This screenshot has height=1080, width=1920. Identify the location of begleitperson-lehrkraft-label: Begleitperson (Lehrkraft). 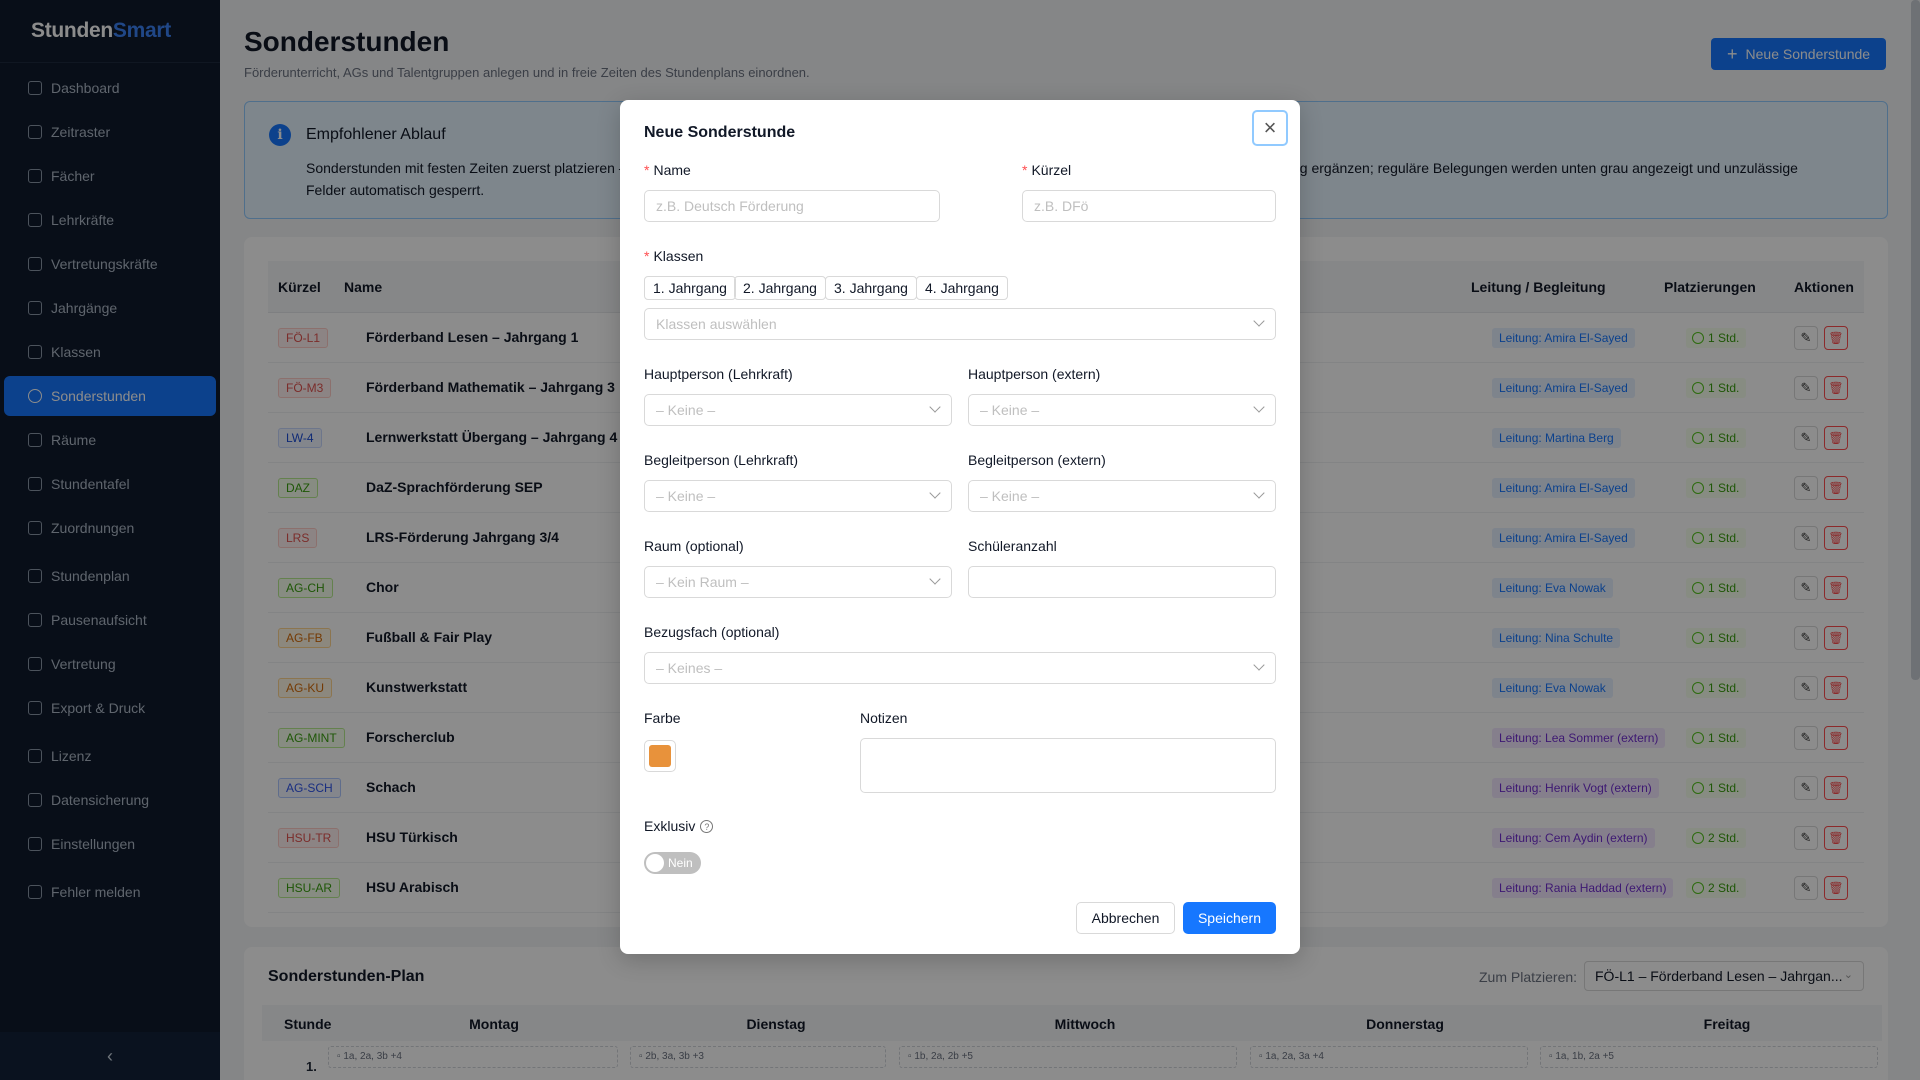
(721, 460).